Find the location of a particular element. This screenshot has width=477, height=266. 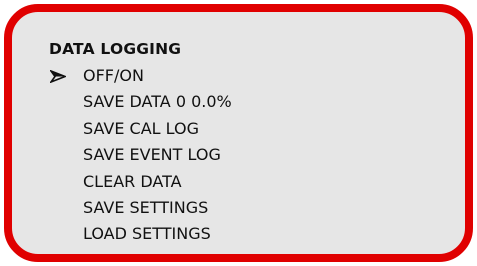

menu-item-label: CLEAR DATA is located at coordinates (132, 181).